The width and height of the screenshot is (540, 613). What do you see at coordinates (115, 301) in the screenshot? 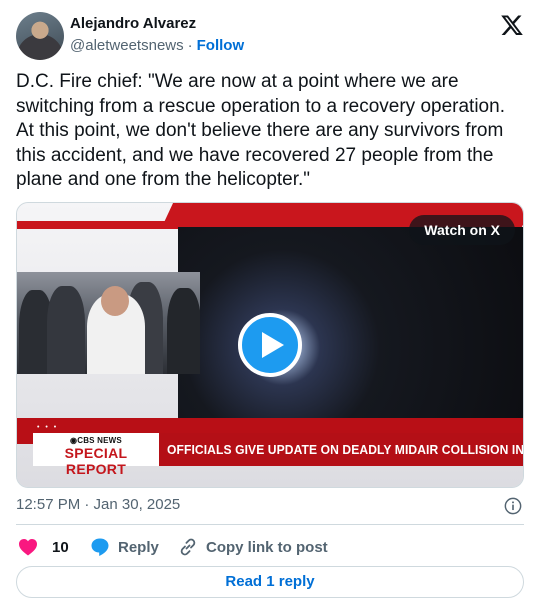
I see `fire-chief-head` at bounding box center [115, 301].